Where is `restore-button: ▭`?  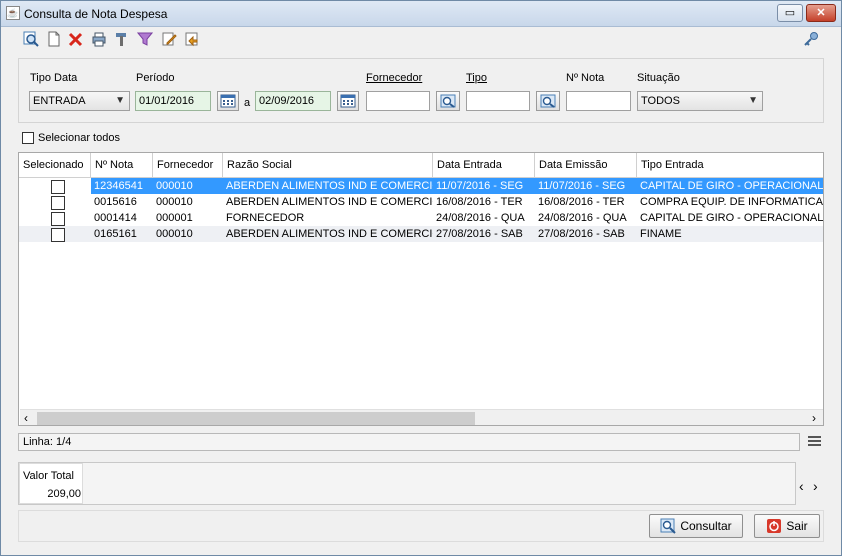 restore-button: ▭ is located at coordinates (790, 13).